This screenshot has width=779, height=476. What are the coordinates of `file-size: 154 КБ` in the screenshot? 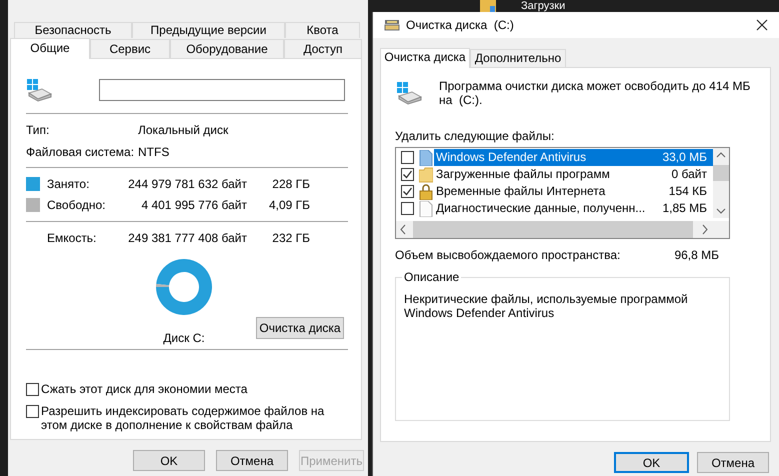 It's located at (687, 191).